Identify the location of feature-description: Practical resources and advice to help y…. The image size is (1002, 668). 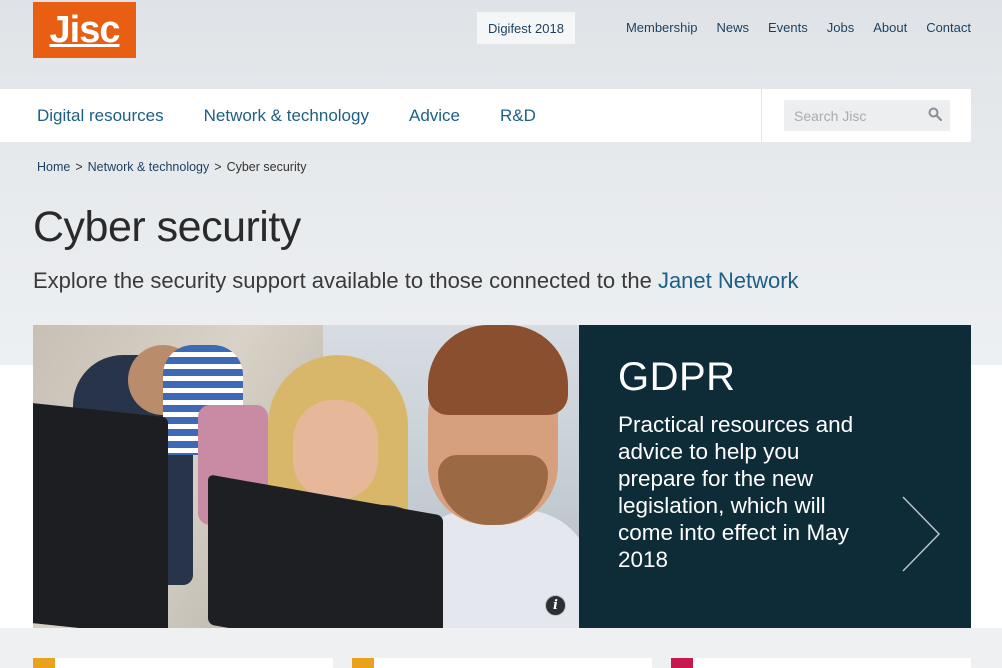
(736, 492).